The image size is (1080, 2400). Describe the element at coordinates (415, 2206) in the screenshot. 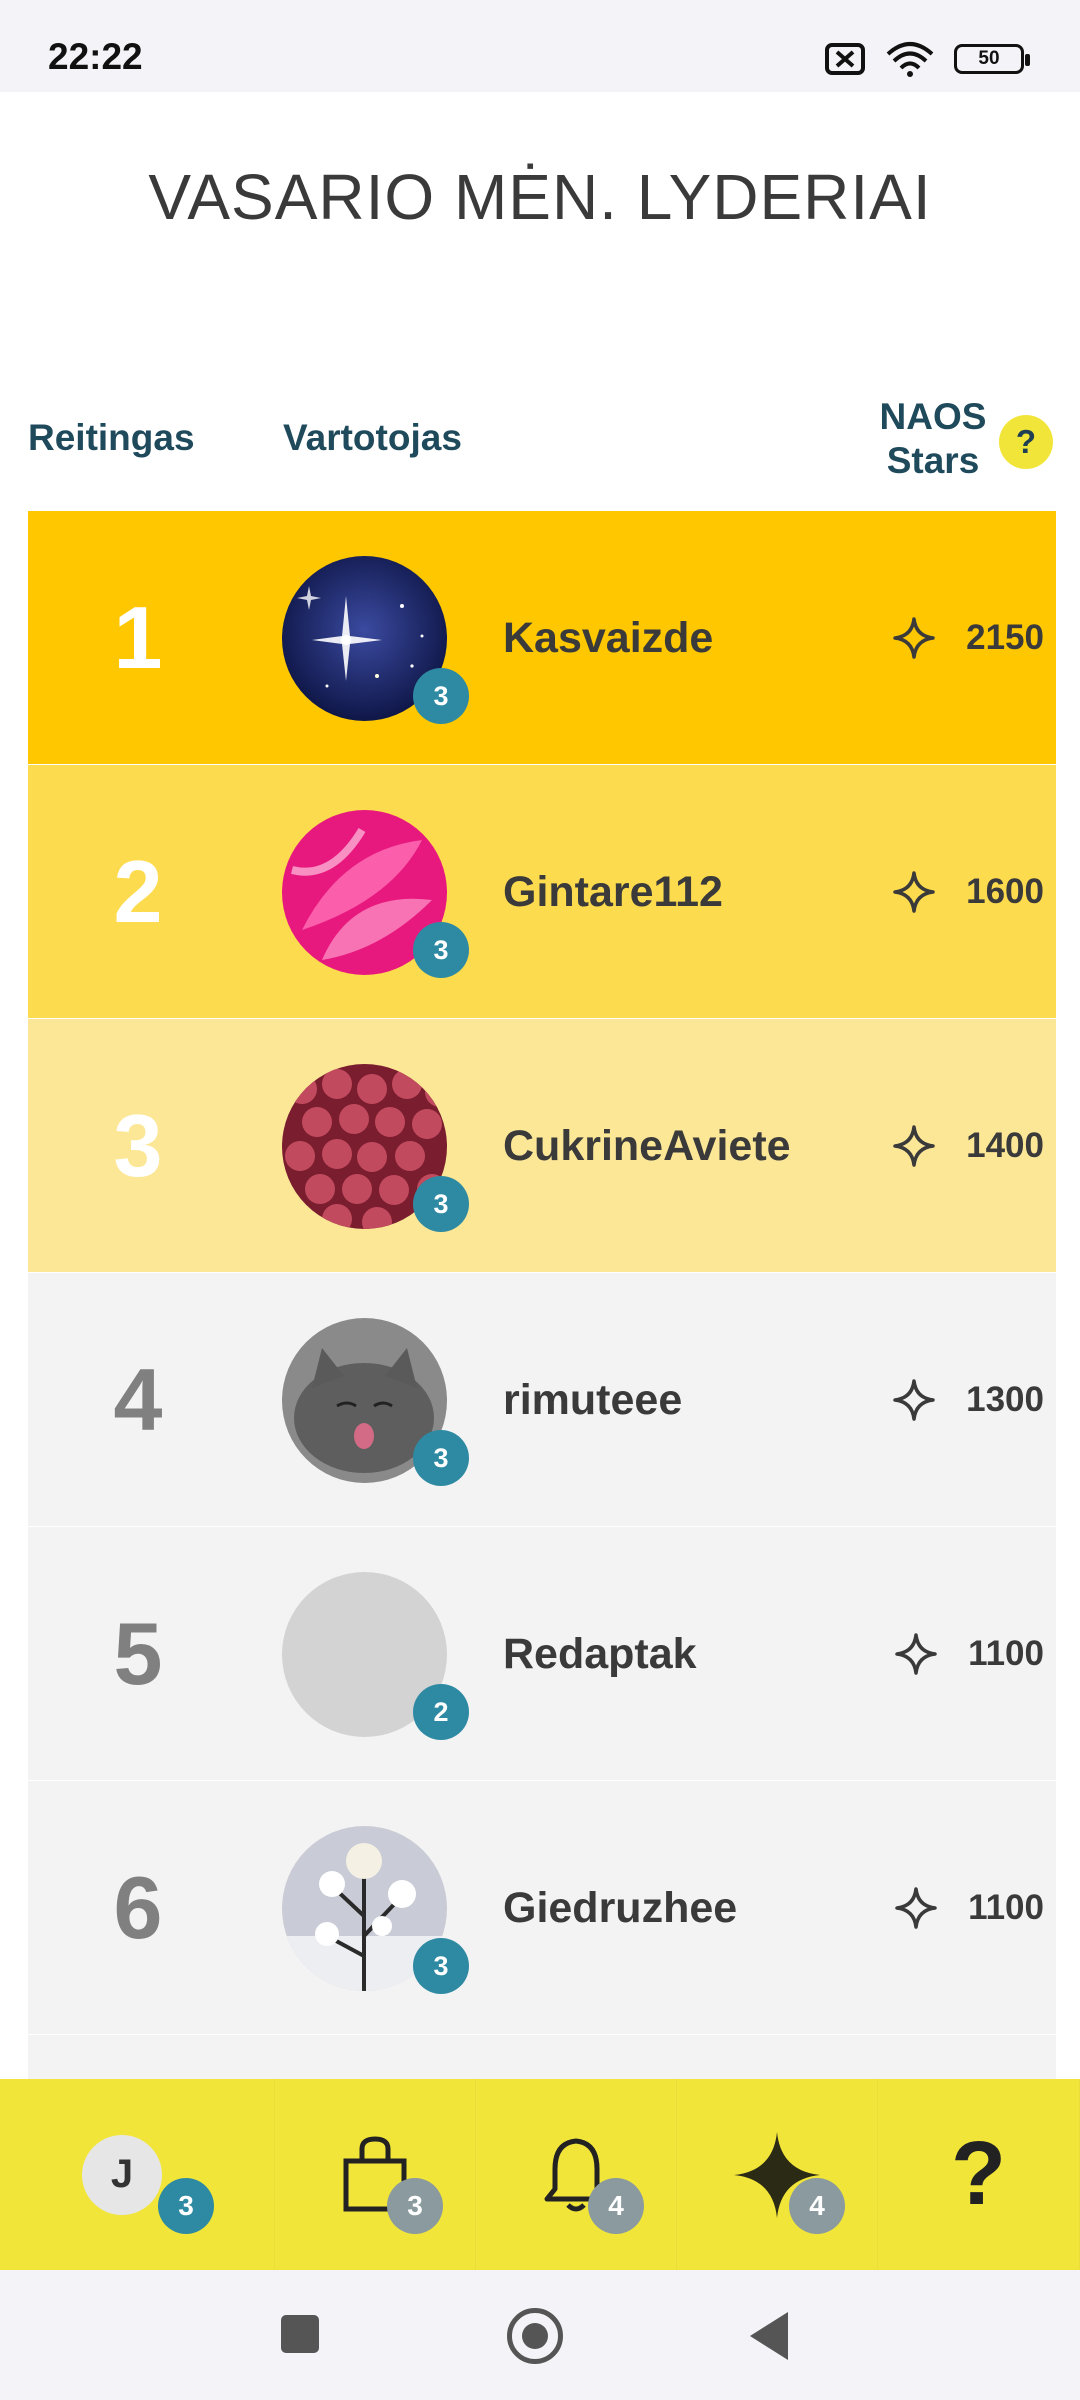

I see `shop-badge: 3` at that location.